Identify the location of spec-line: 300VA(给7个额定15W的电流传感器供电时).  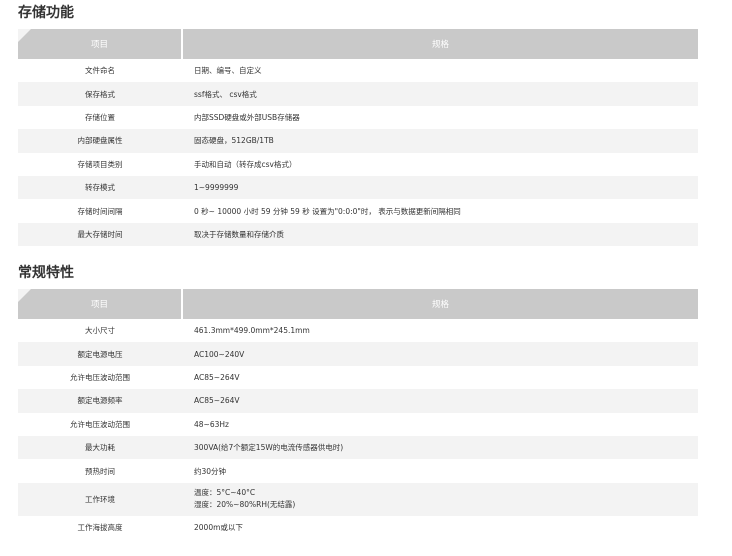
(269, 448).